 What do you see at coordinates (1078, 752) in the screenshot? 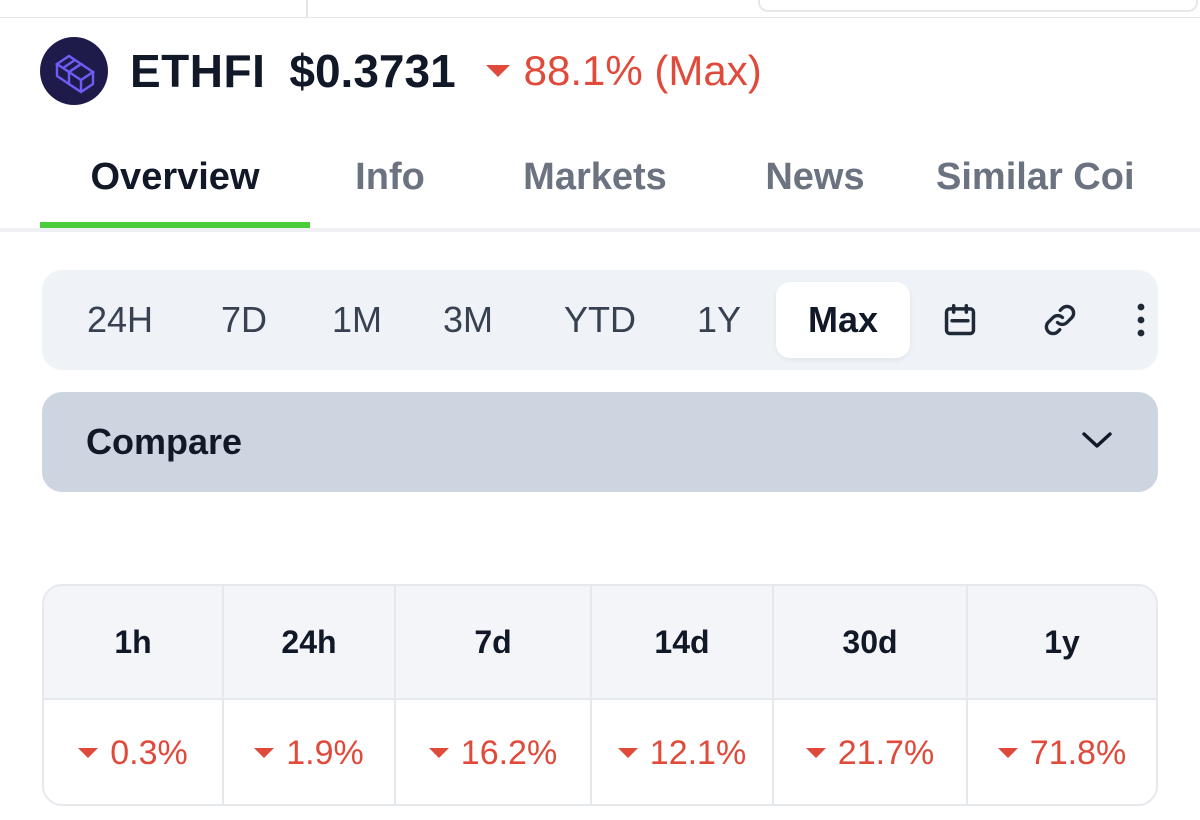
I see `stat-value-text: 71.8%` at bounding box center [1078, 752].